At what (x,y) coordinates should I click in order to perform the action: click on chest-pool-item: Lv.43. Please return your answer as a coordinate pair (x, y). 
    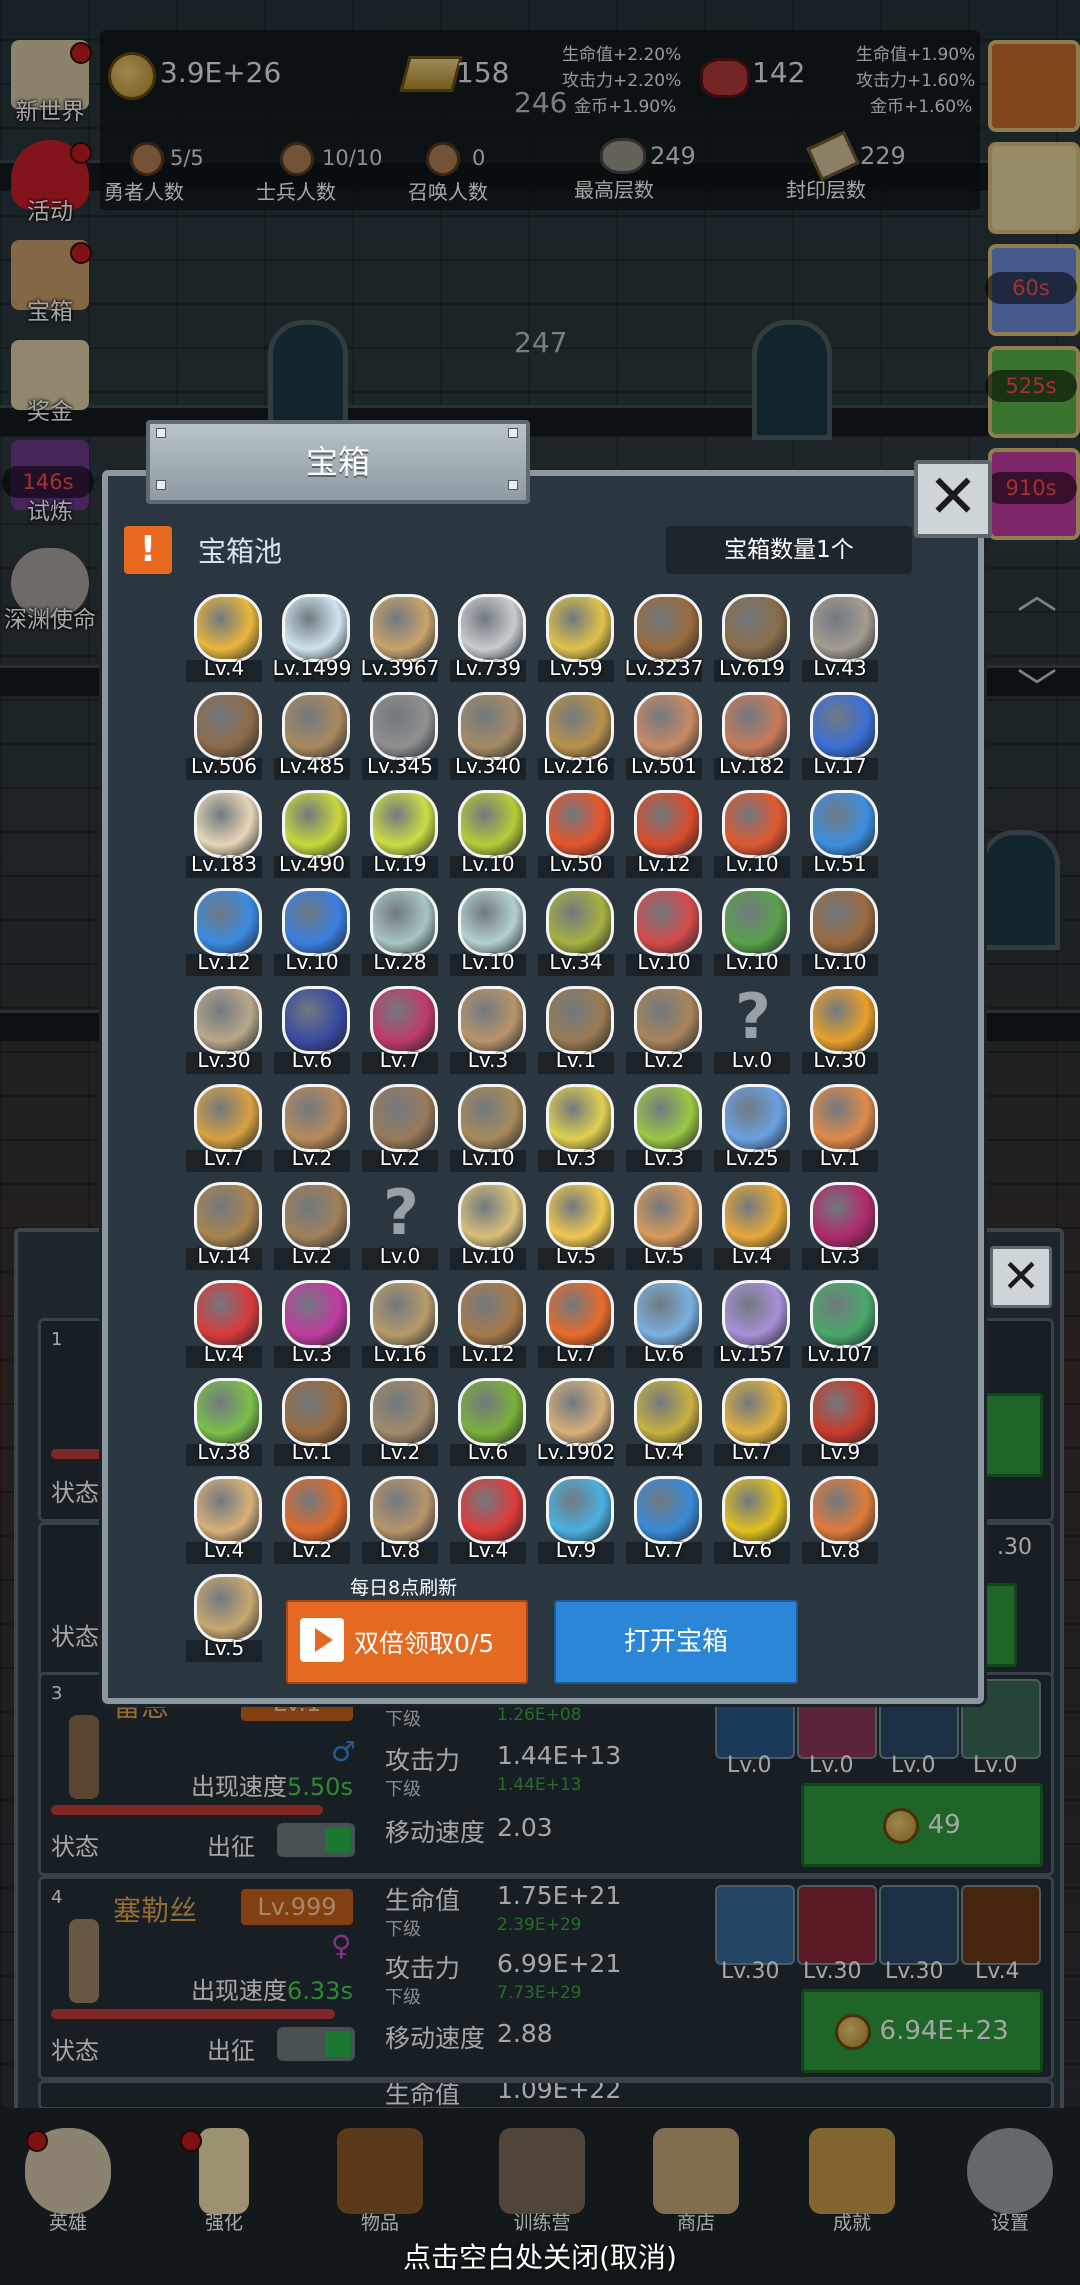
    Looking at the image, I should click on (840, 639).